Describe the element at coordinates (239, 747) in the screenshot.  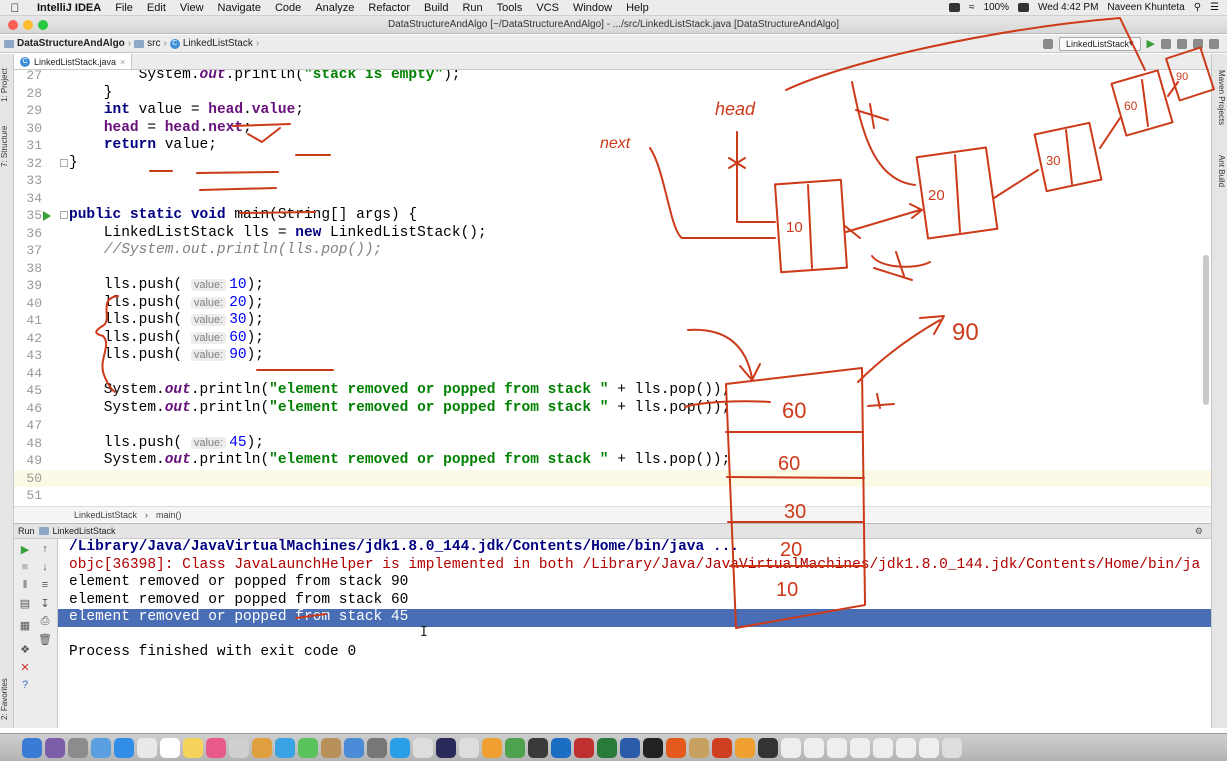
I see `folder-icon` at that location.